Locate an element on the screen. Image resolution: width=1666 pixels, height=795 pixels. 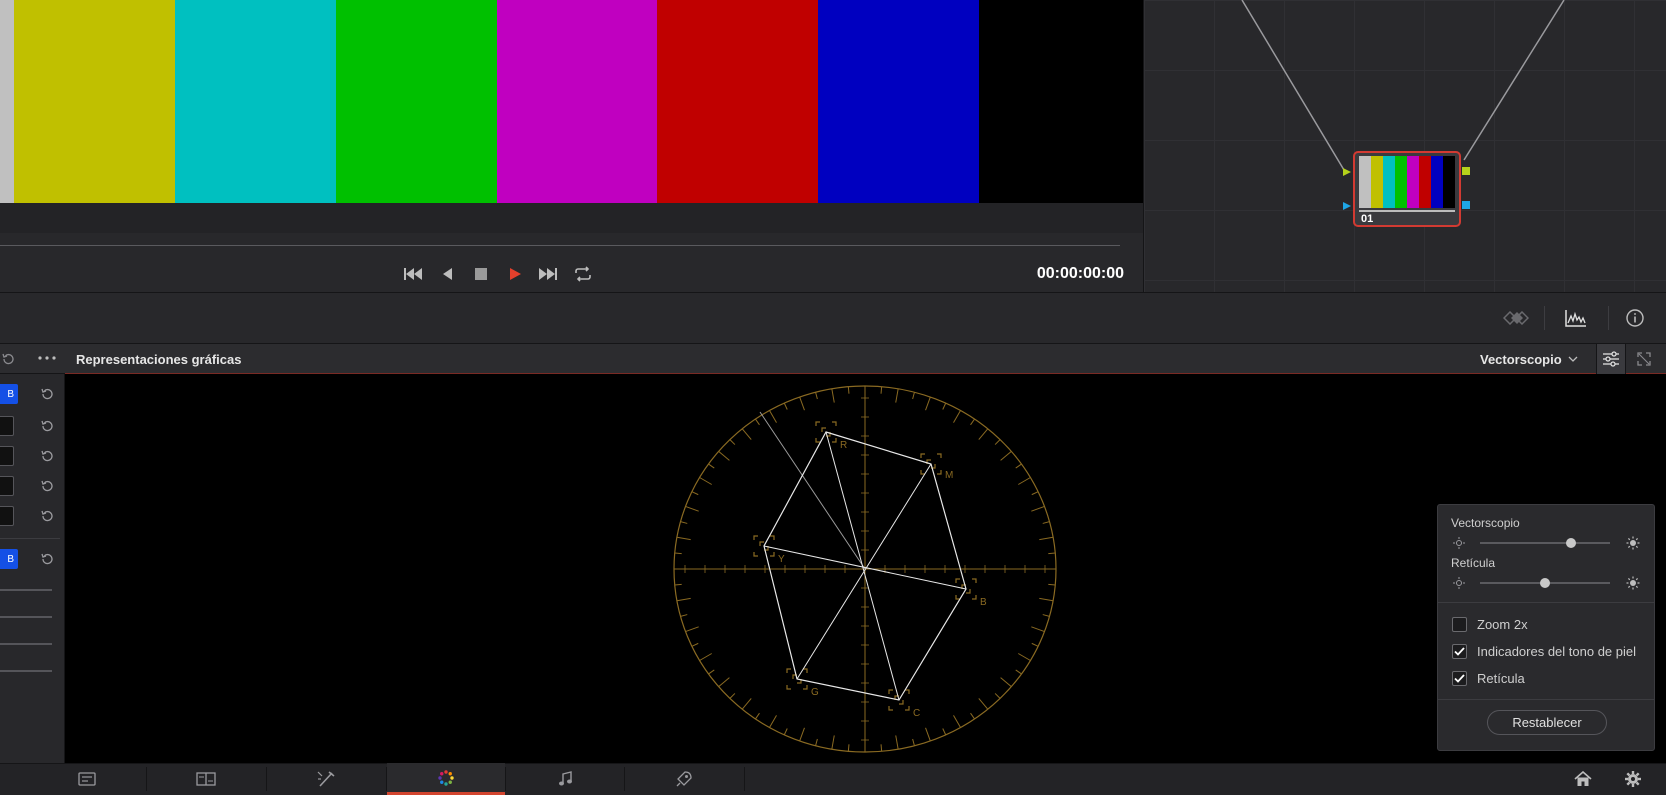
zoom-2x-label: Zoom 2x is located at coordinates (1502, 624).